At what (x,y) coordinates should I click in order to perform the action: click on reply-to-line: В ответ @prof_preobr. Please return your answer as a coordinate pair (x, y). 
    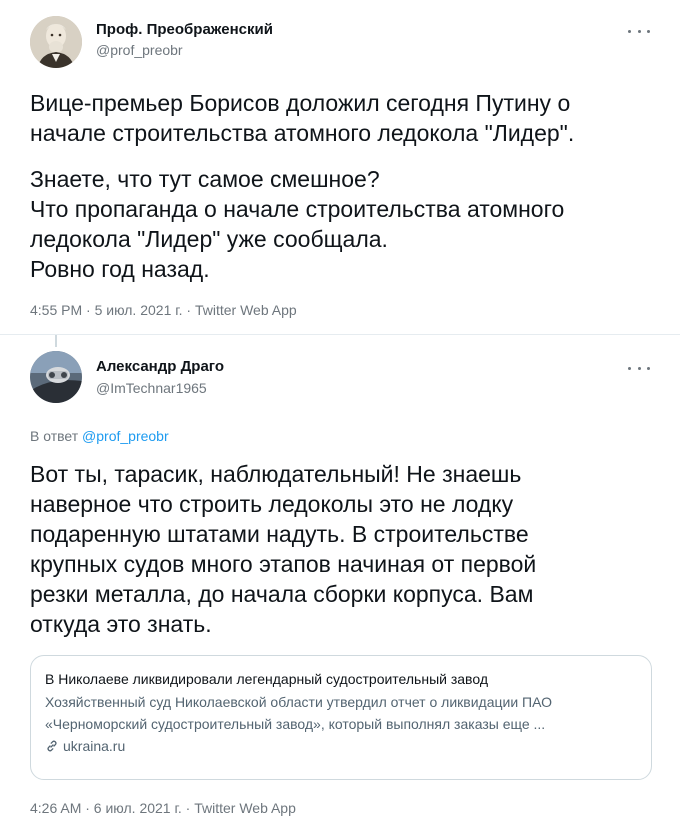
    Looking at the image, I should click on (99, 436).